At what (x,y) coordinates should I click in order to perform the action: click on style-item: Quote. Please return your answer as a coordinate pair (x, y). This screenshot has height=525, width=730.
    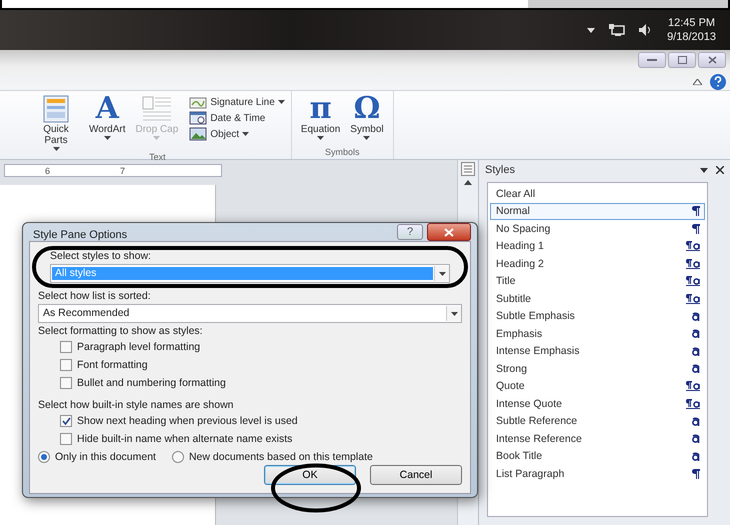
    Looking at the image, I should click on (597, 386).